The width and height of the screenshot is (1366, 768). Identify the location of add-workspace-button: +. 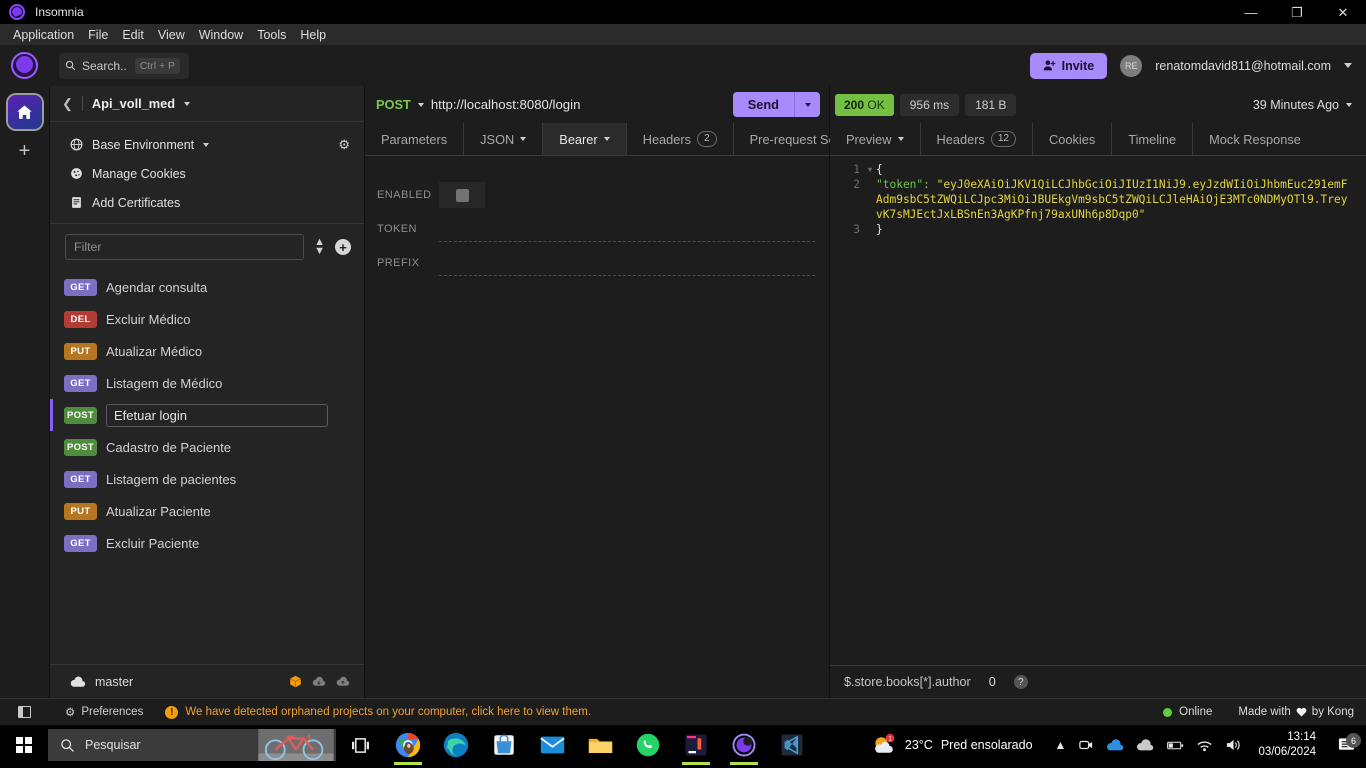
(25, 151).